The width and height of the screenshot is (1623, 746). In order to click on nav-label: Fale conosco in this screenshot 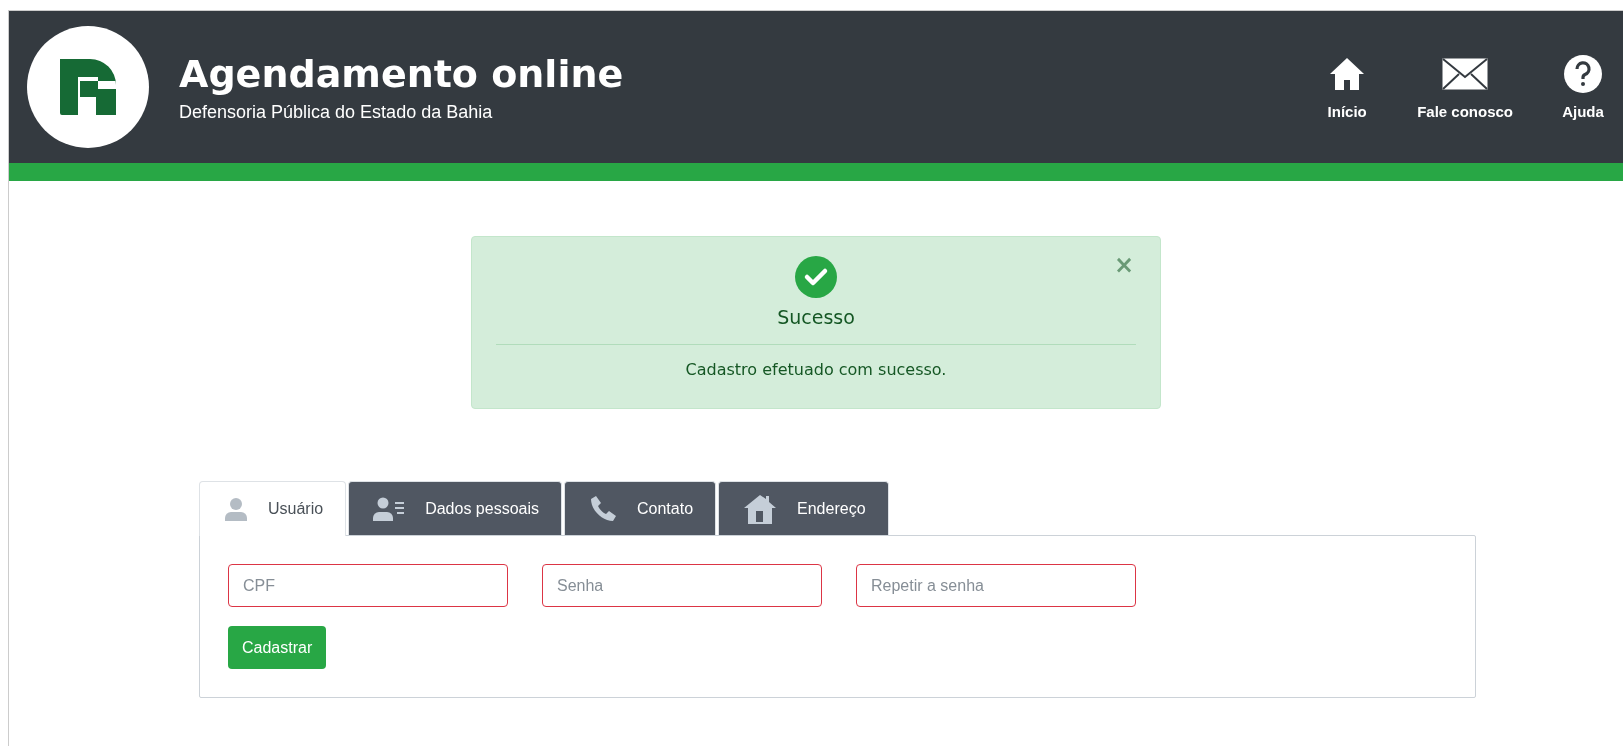, I will do `click(1465, 111)`.